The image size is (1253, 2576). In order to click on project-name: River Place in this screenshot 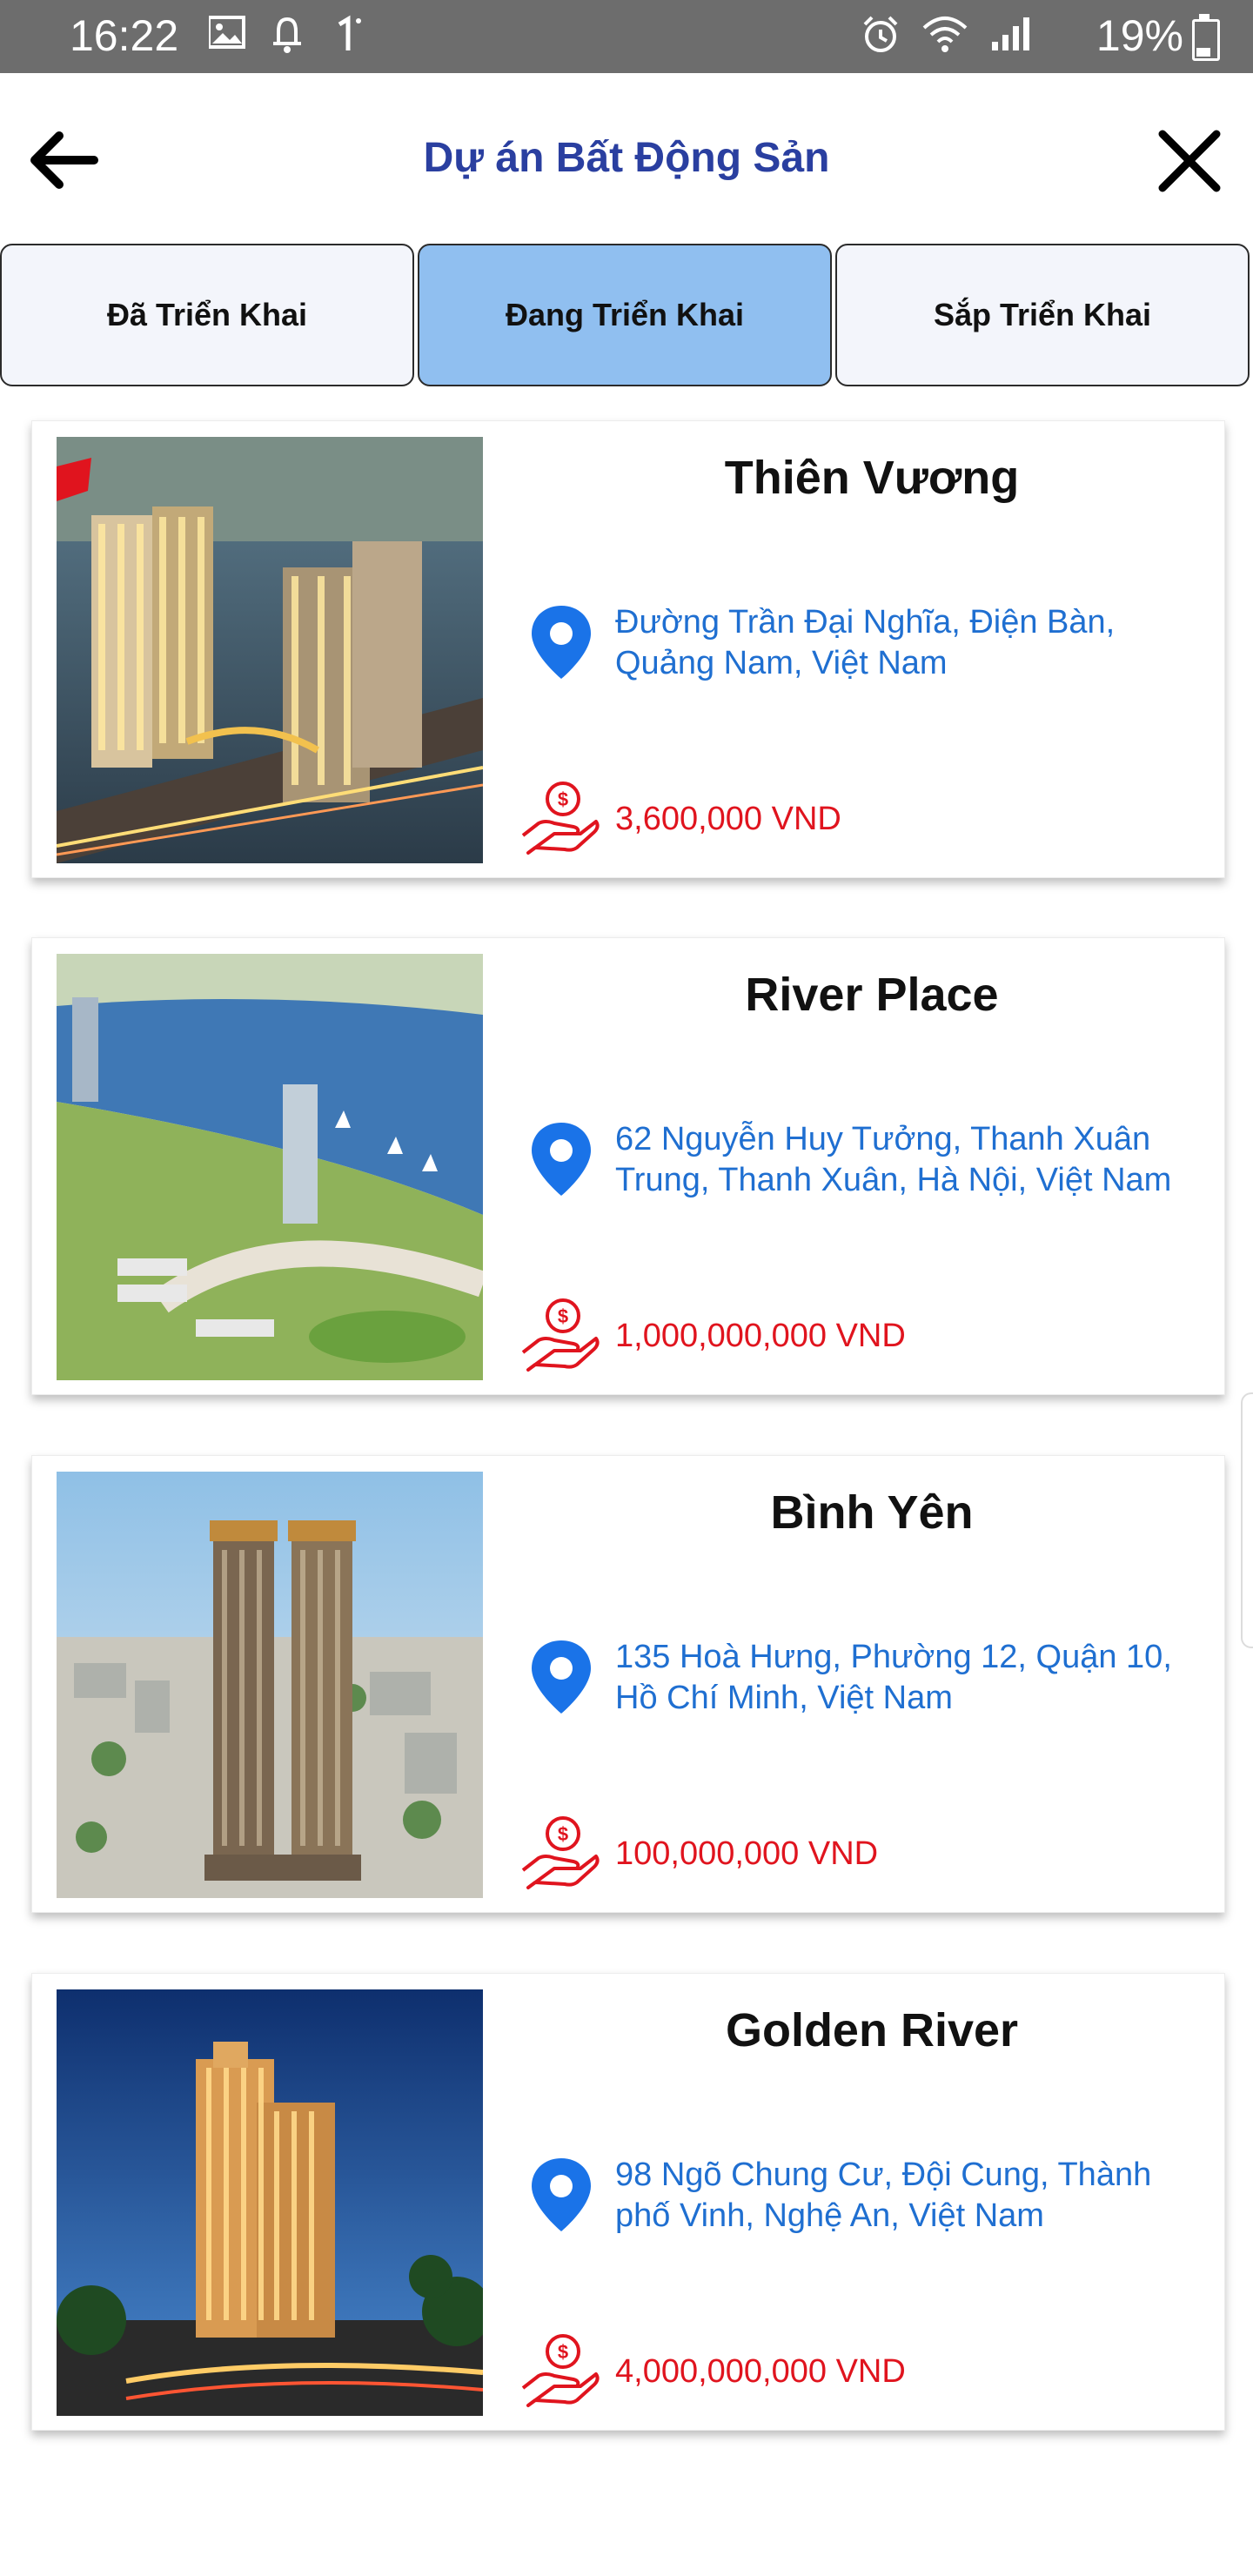, I will do `click(872, 995)`.